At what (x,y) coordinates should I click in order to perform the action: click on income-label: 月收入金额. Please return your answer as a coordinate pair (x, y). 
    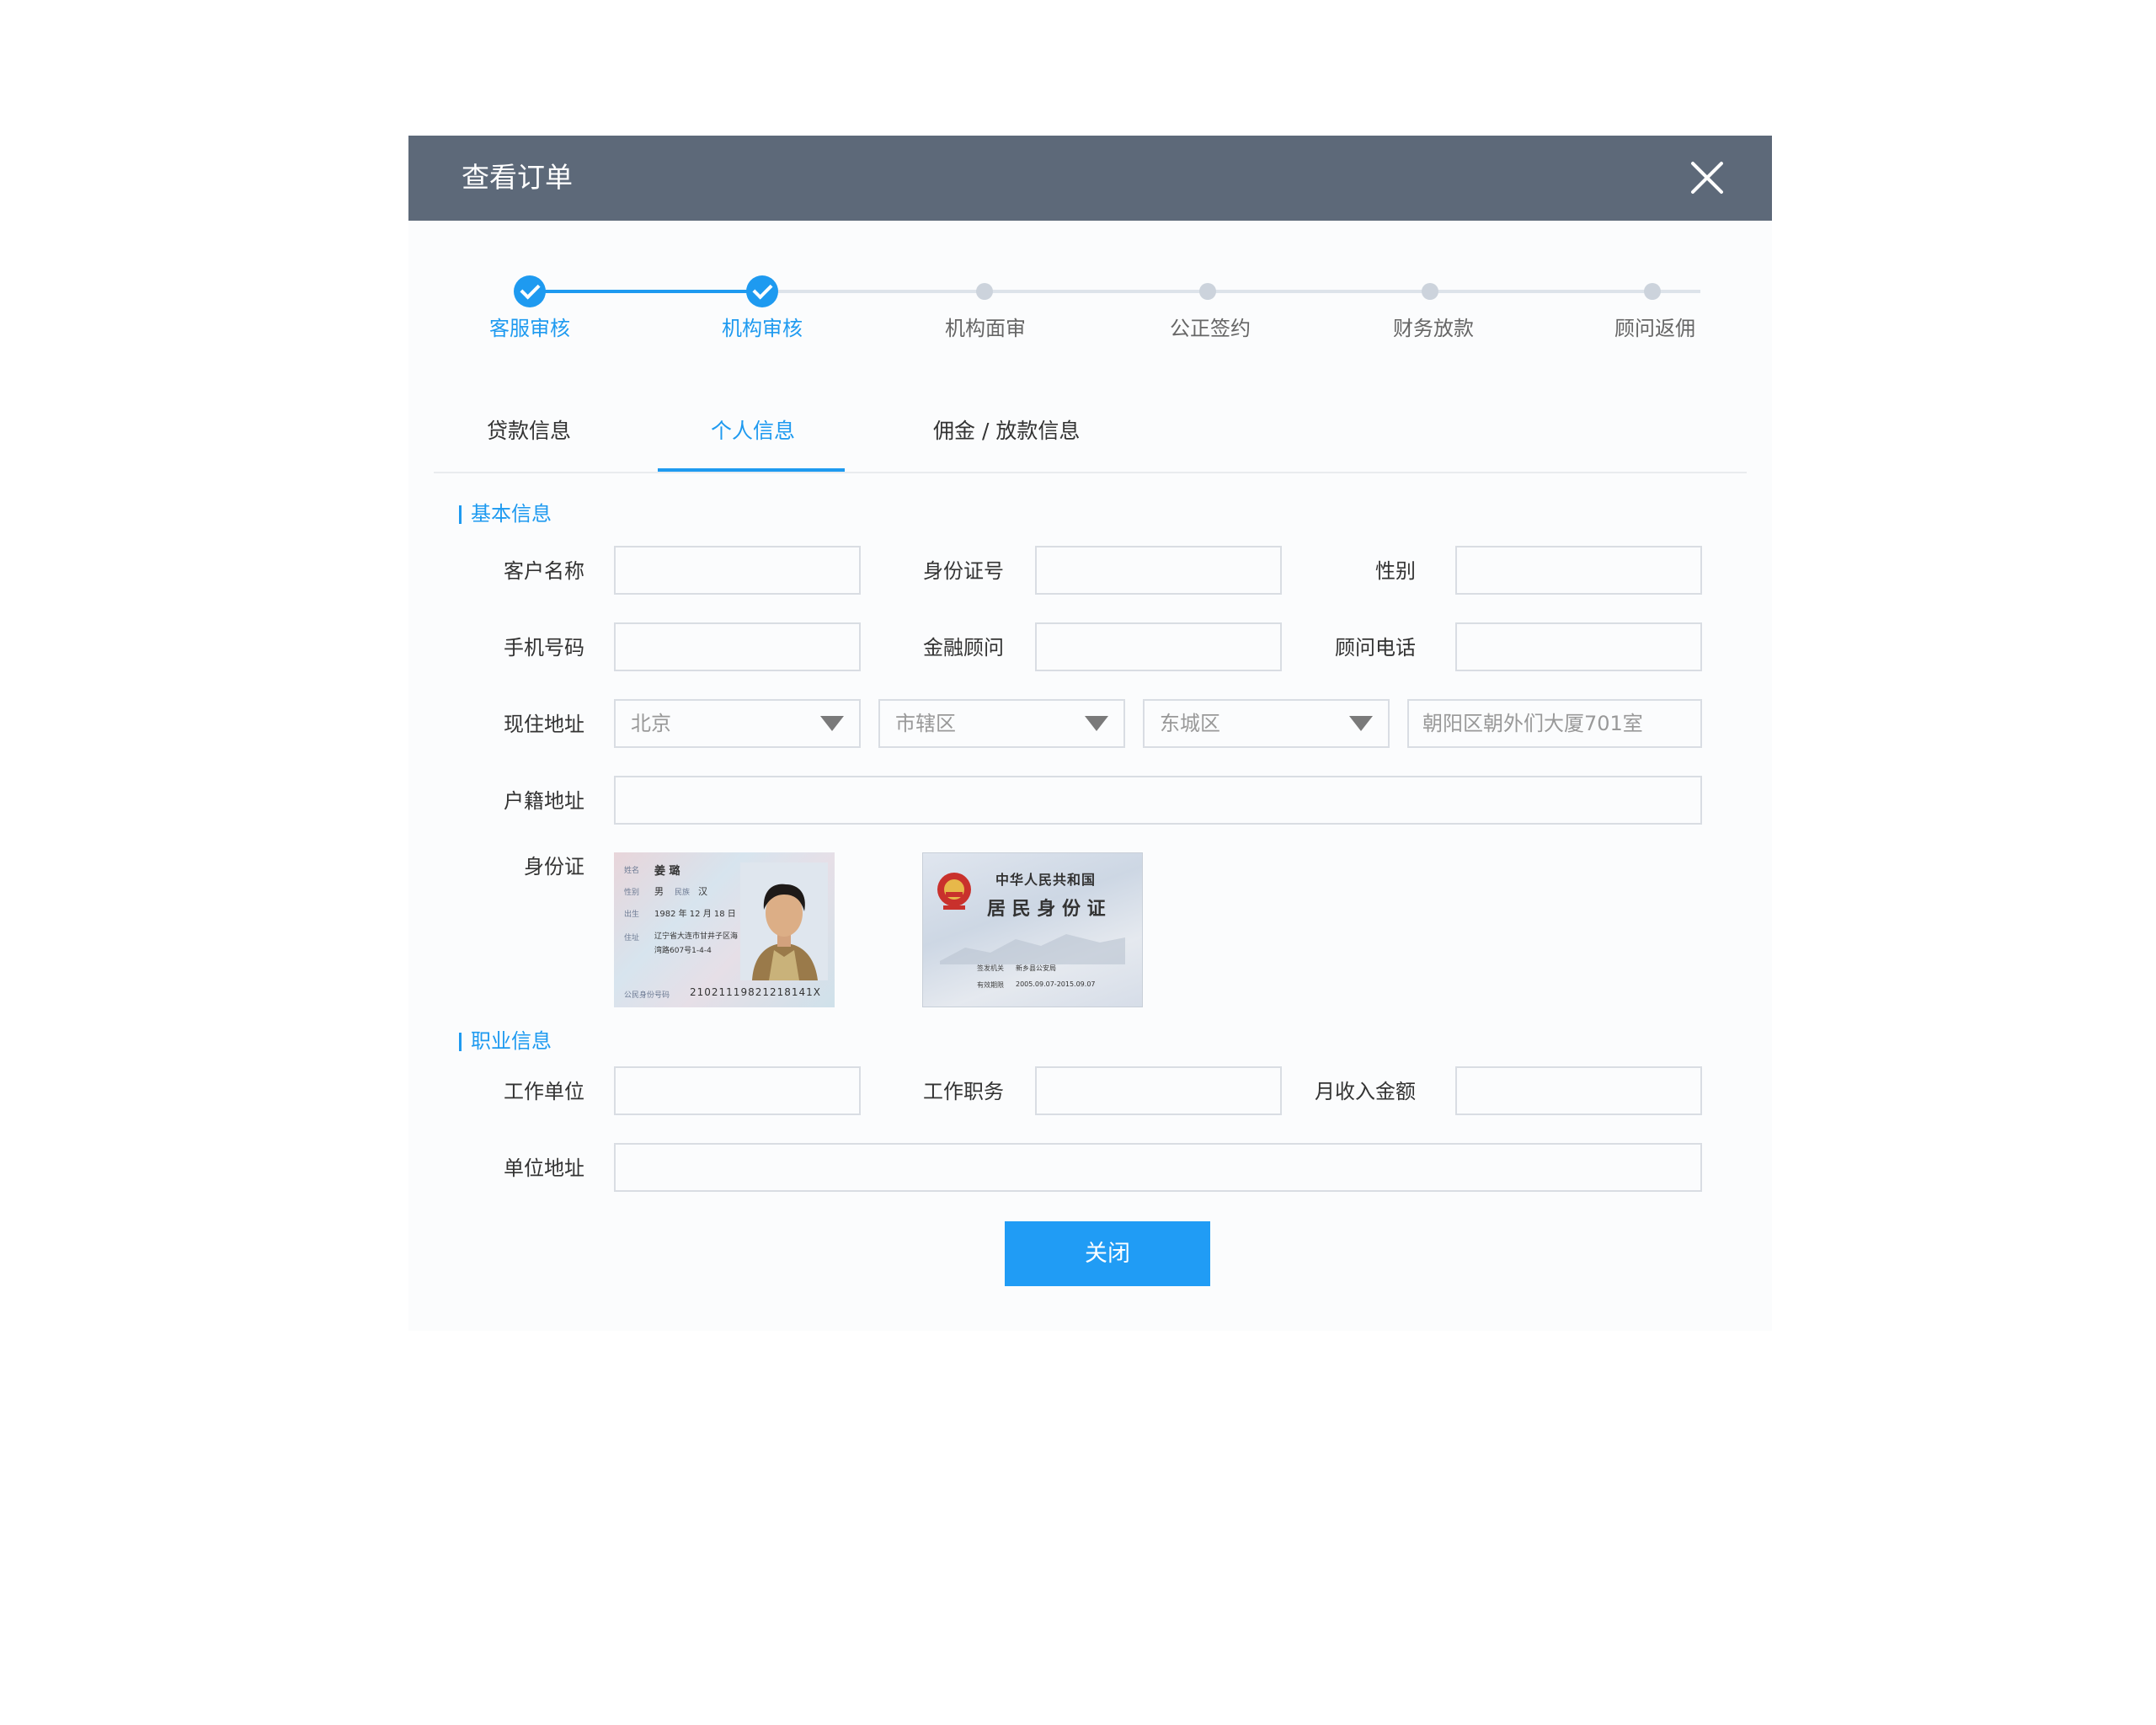
    Looking at the image, I should click on (1365, 1091).